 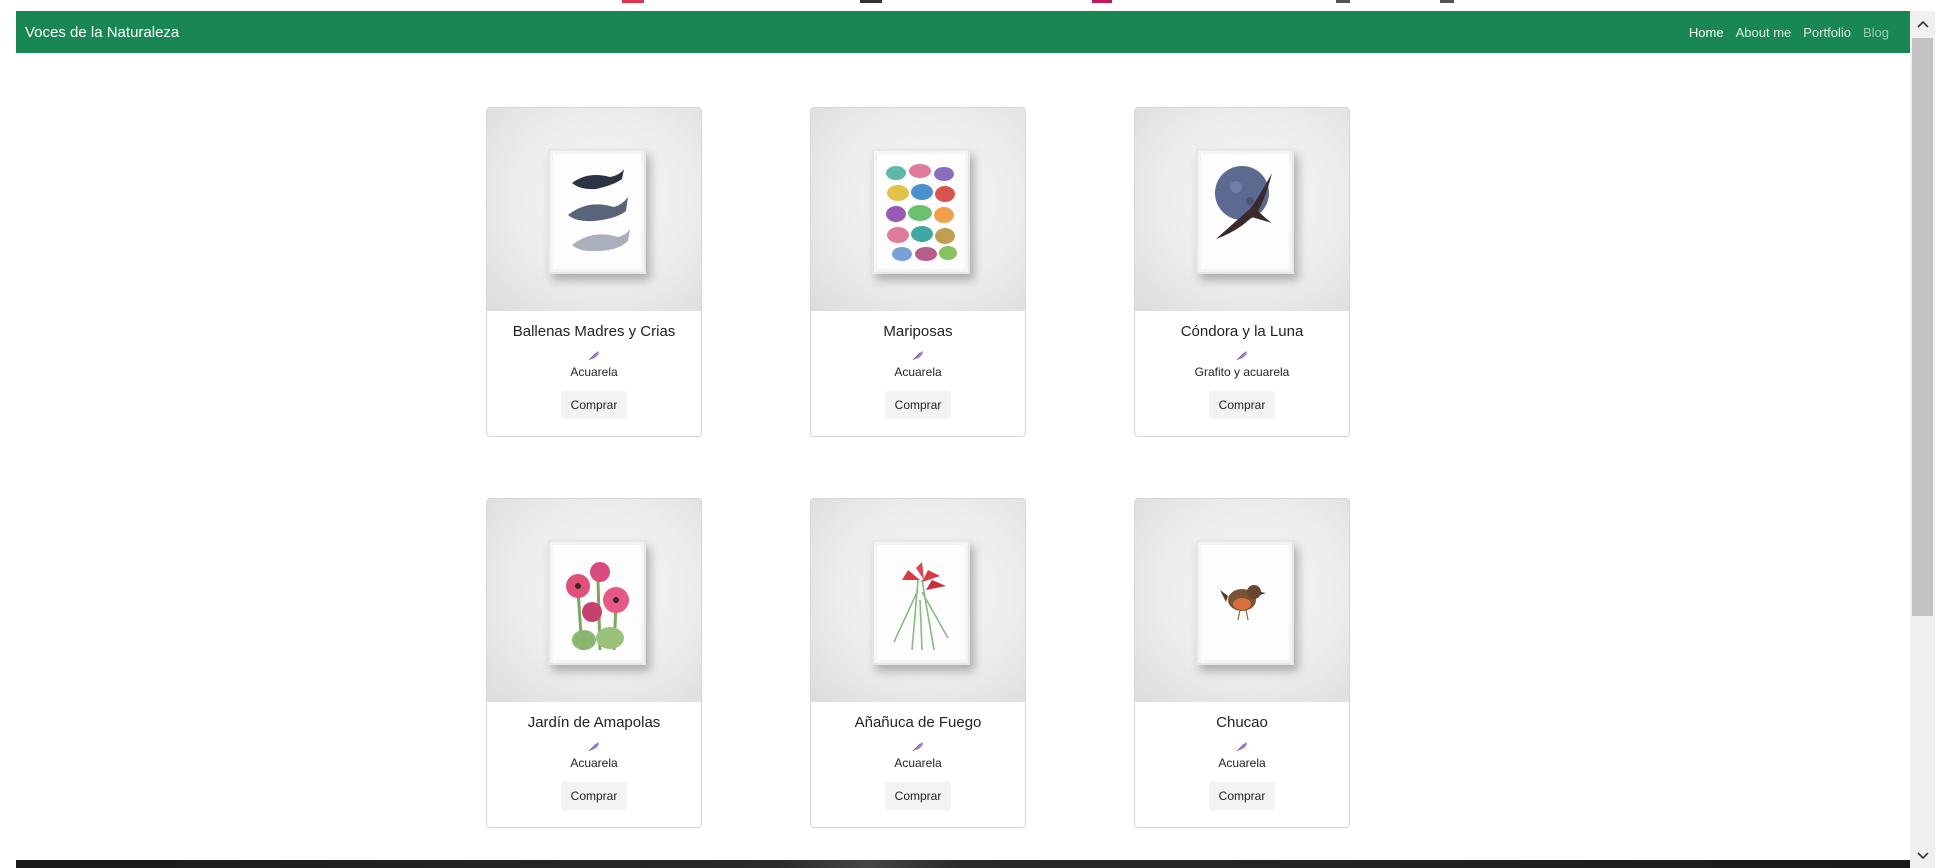 What do you see at coordinates (102, 32) in the screenshot?
I see `brand-link: Voces de la Naturaleza` at bounding box center [102, 32].